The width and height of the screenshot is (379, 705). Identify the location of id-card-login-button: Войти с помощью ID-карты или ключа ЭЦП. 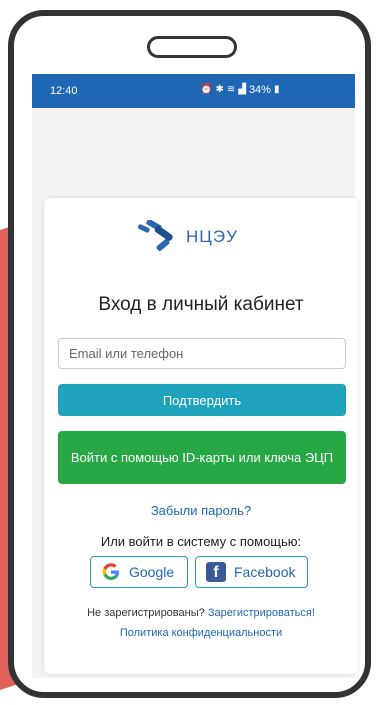
(202, 457).